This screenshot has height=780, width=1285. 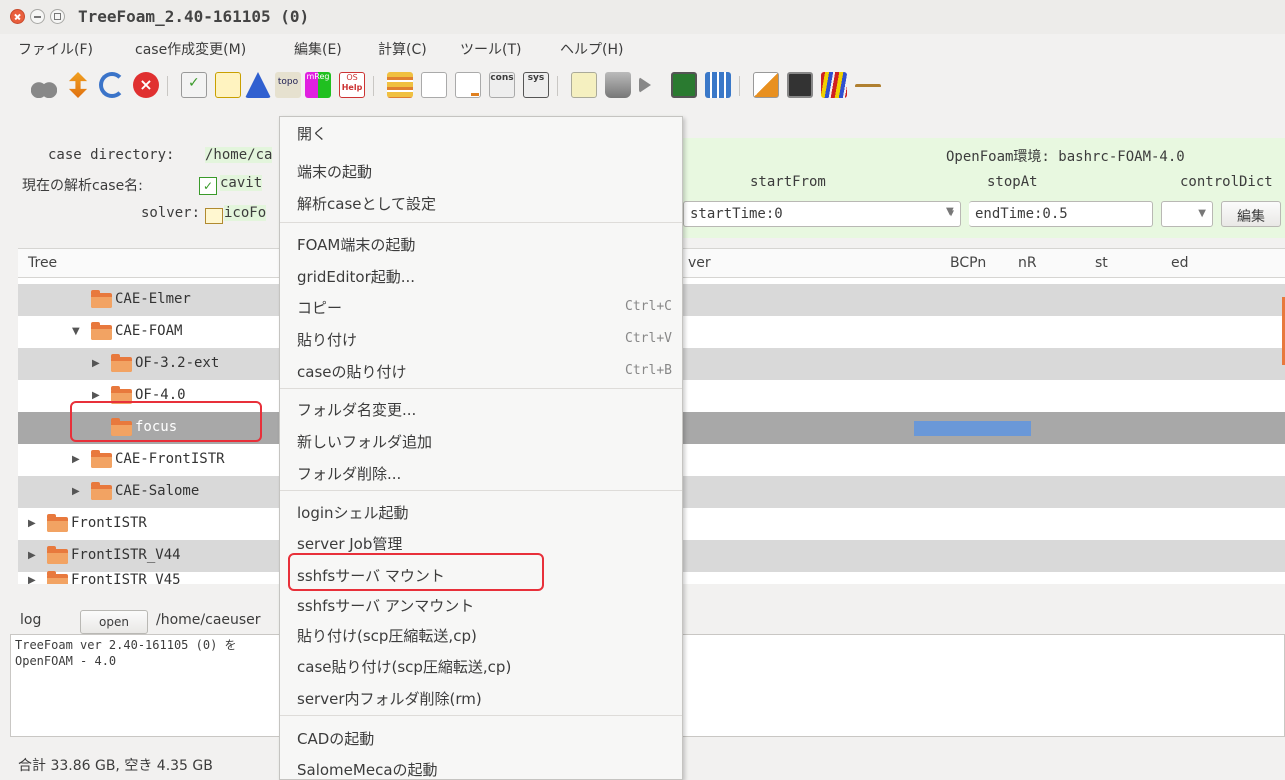 I want to click on edit-button: 編集, so click(x=1251, y=214).